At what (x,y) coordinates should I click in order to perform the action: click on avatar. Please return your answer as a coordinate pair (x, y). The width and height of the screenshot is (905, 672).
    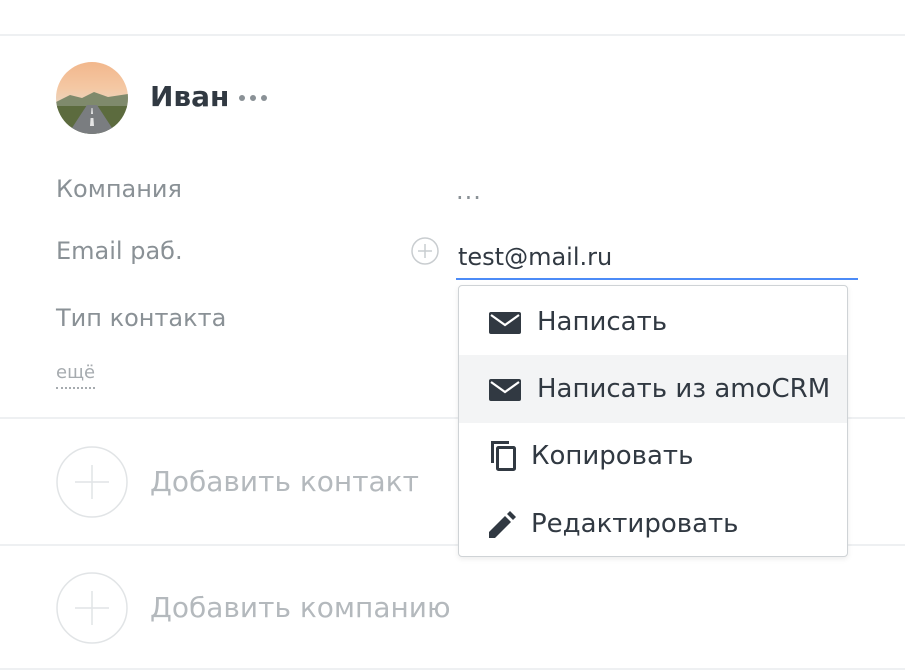
    Looking at the image, I should click on (92, 98).